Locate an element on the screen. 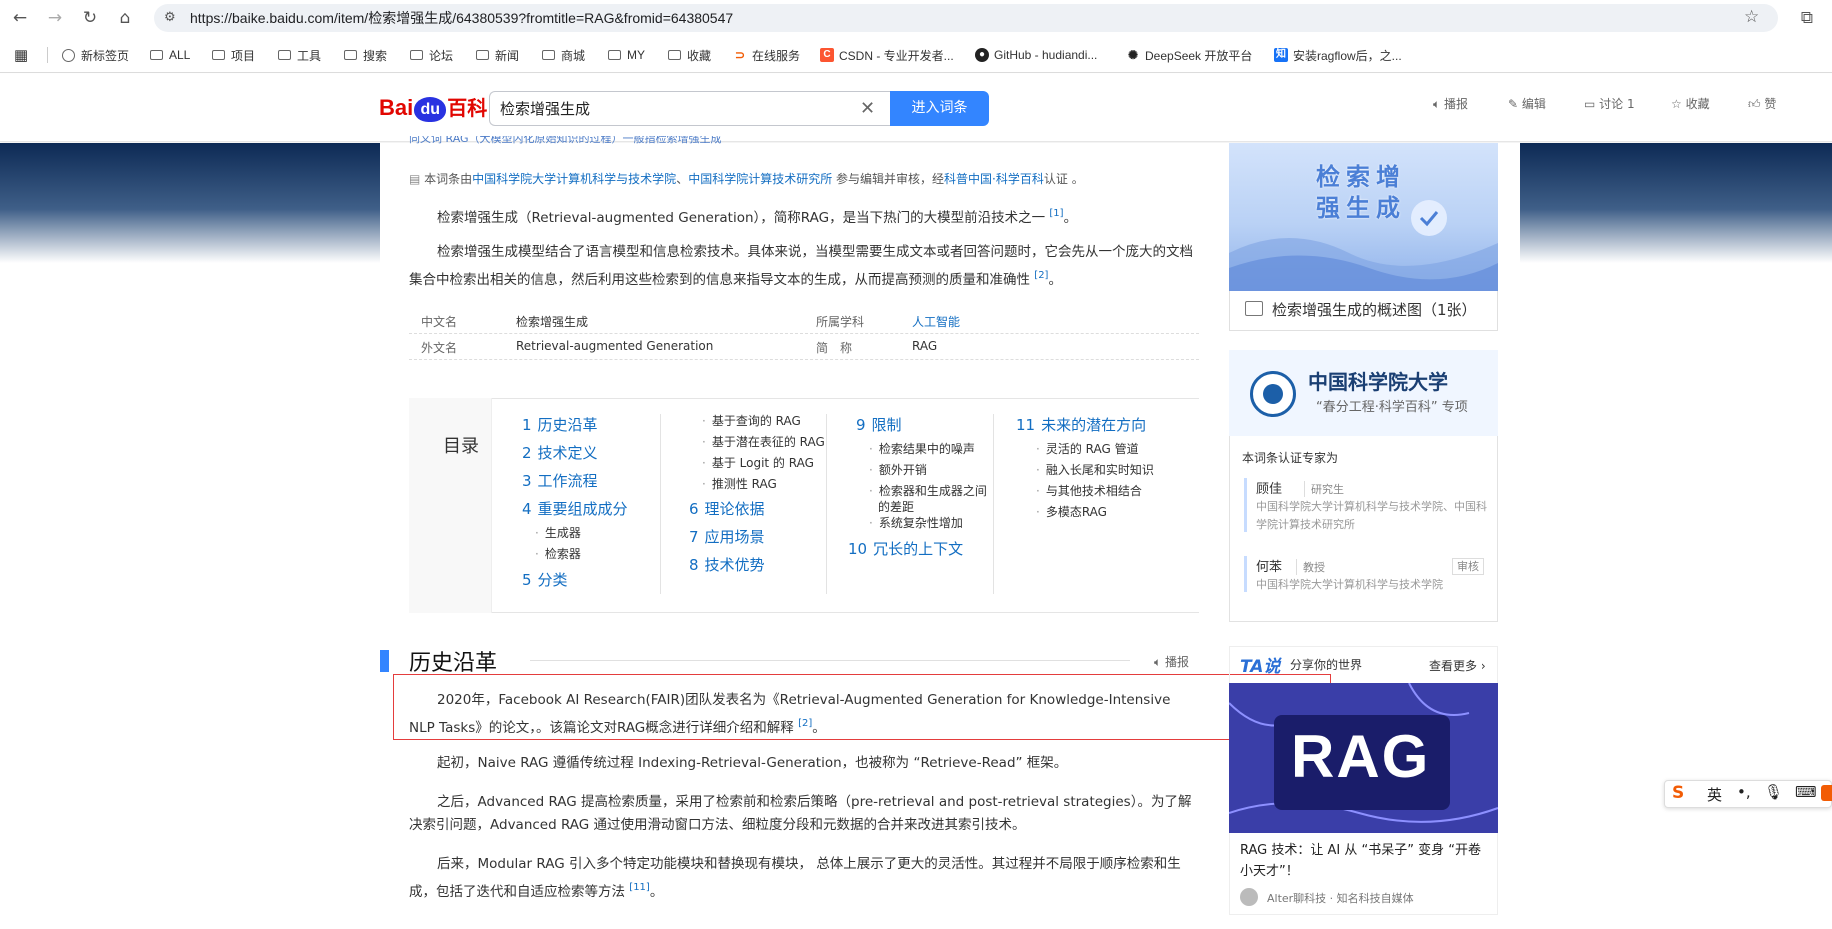 This screenshot has height=929, width=1832. expert-bar is located at coordinates (1245, 505).